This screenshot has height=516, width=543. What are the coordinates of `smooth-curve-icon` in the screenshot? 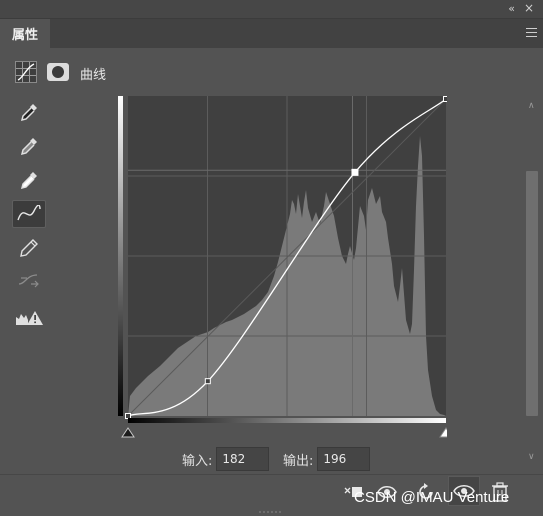 It's located at (29, 280).